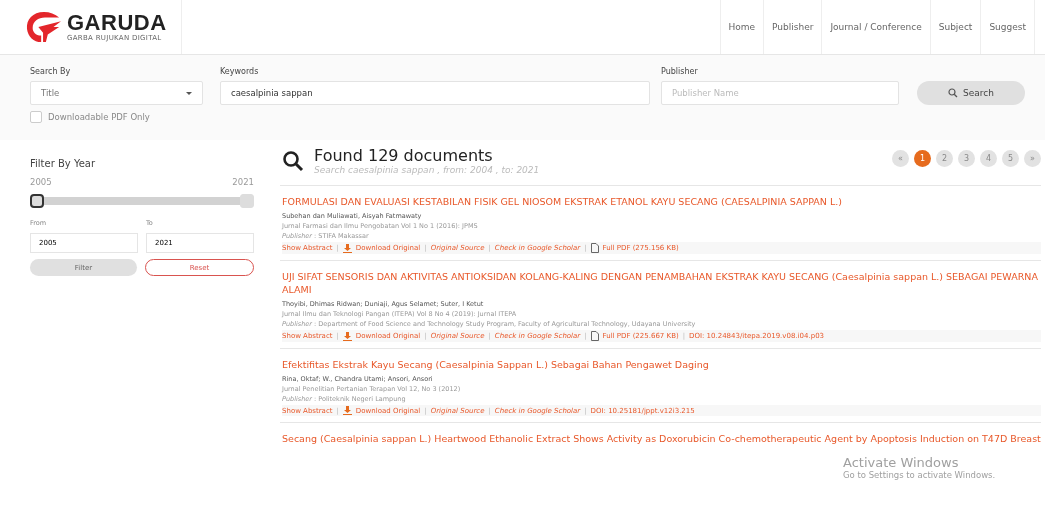 The height and width of the screenshot is (510, 1045). Describe the element at coordinates (919, 475) in the screenshot. I see `activation-notice-text: Go to Settings to activate Windows.` at that location.